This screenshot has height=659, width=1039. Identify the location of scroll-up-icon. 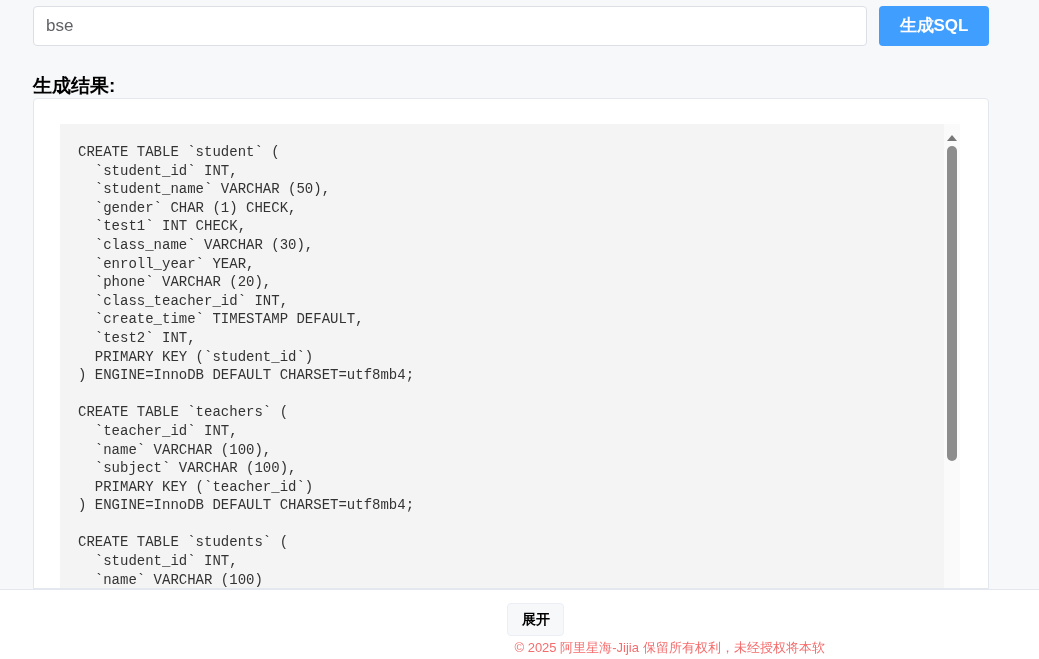
(952, 138).